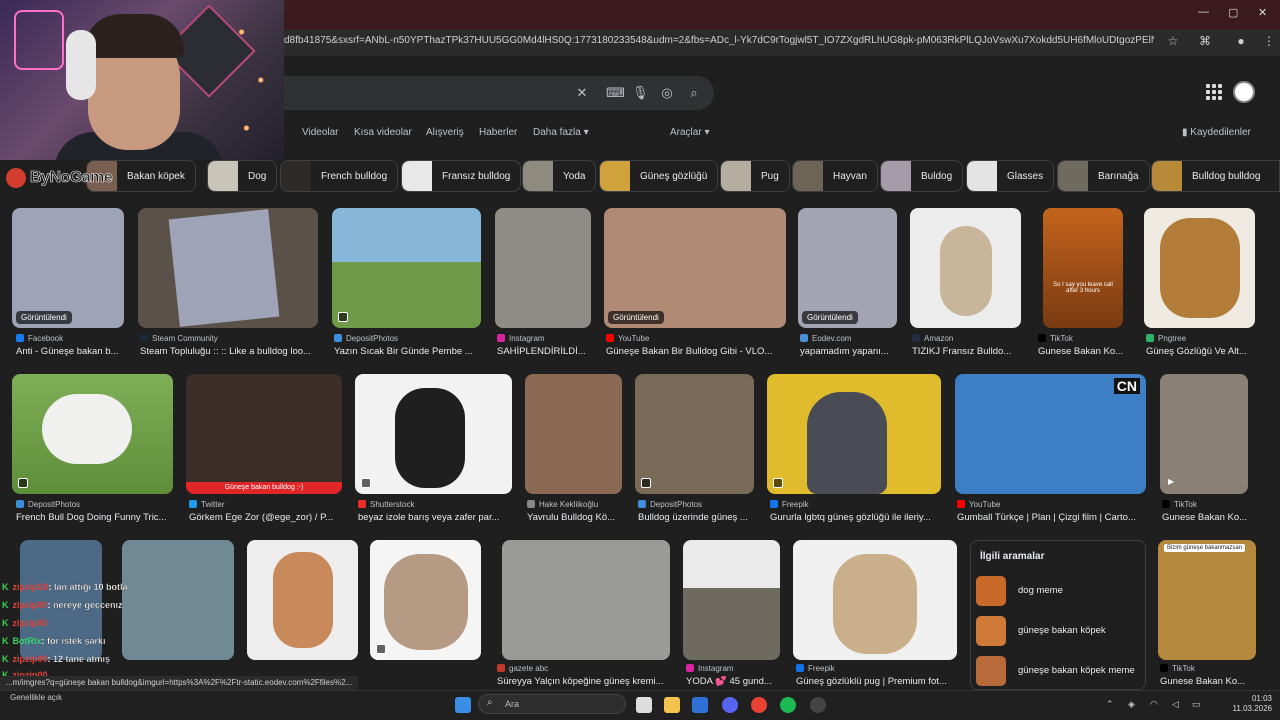 The height and width of the screenshot is (720, 1280). Describe the element at coordinates (582, 93) in the screenshot. I see `clear-search-icon: ✕` at that location.